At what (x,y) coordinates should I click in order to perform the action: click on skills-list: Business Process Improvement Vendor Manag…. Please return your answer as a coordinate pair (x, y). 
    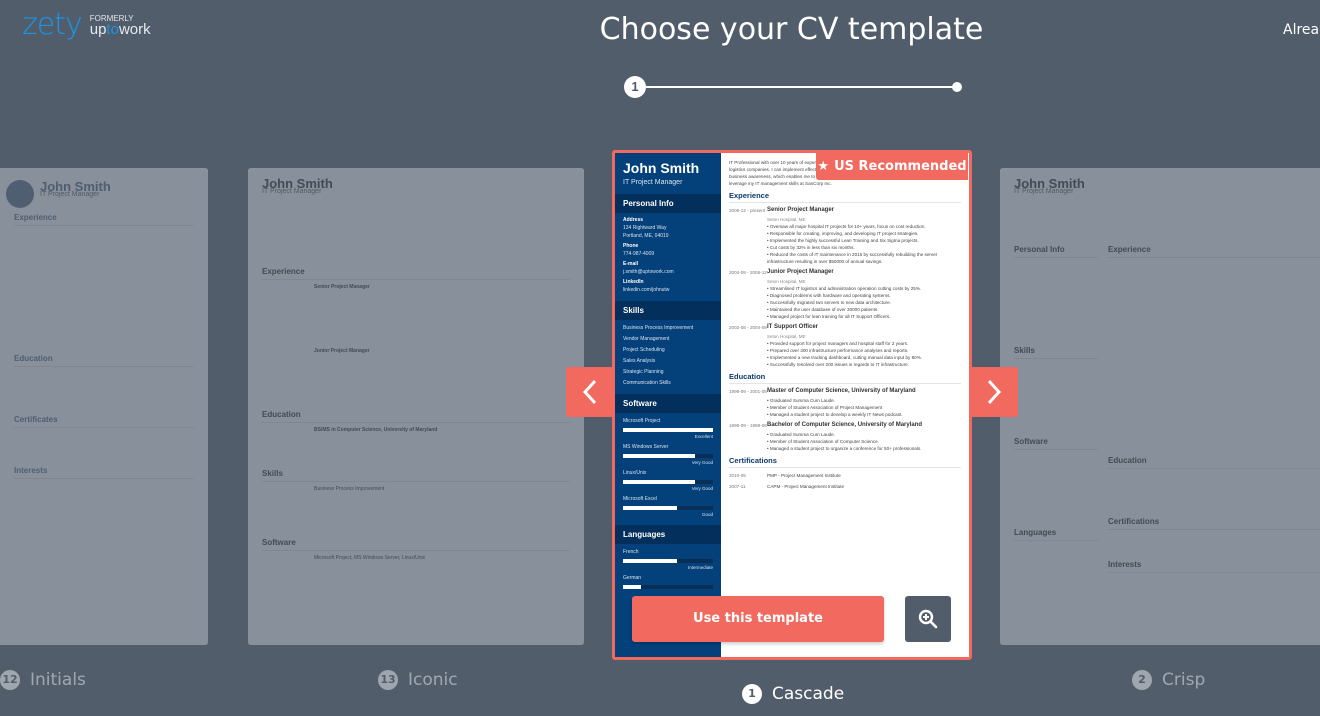
    Looking at the image, I should click on (668, 353).